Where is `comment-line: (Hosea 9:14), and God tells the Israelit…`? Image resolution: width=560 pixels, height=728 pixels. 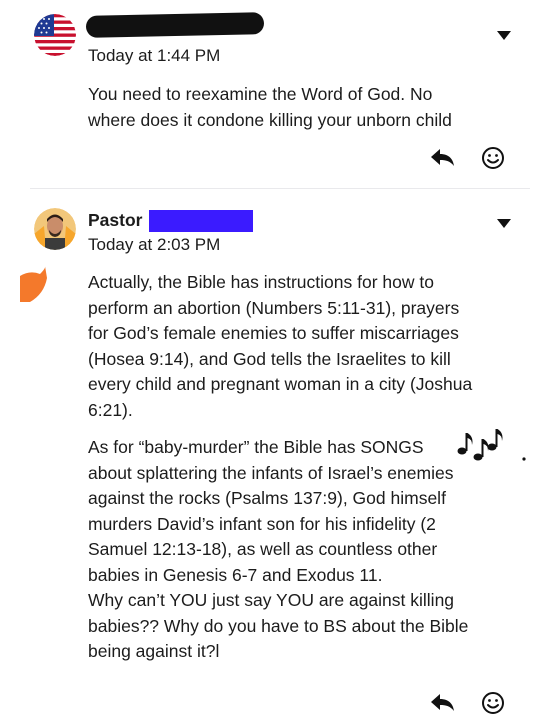
comment-line: (Hosea 9:14), and God tells the Israelit… is located at coordinates (269, 358).